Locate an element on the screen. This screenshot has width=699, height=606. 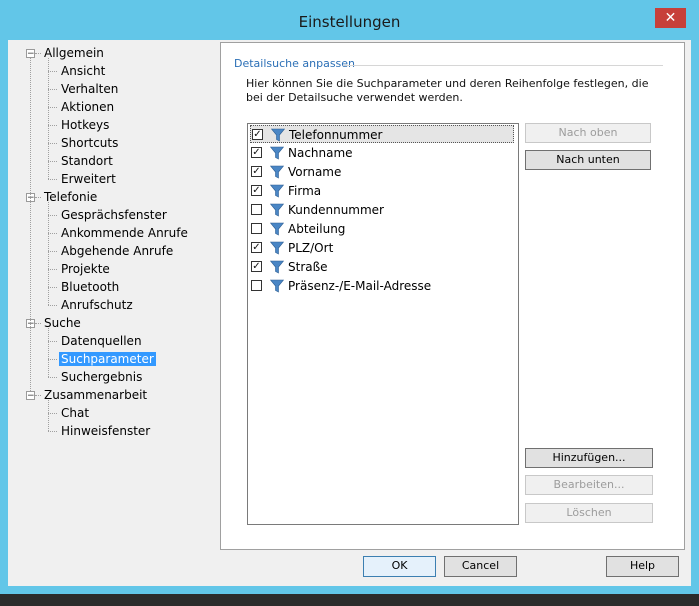
parameter-label: Vorname is located at coordinates (315, 172).